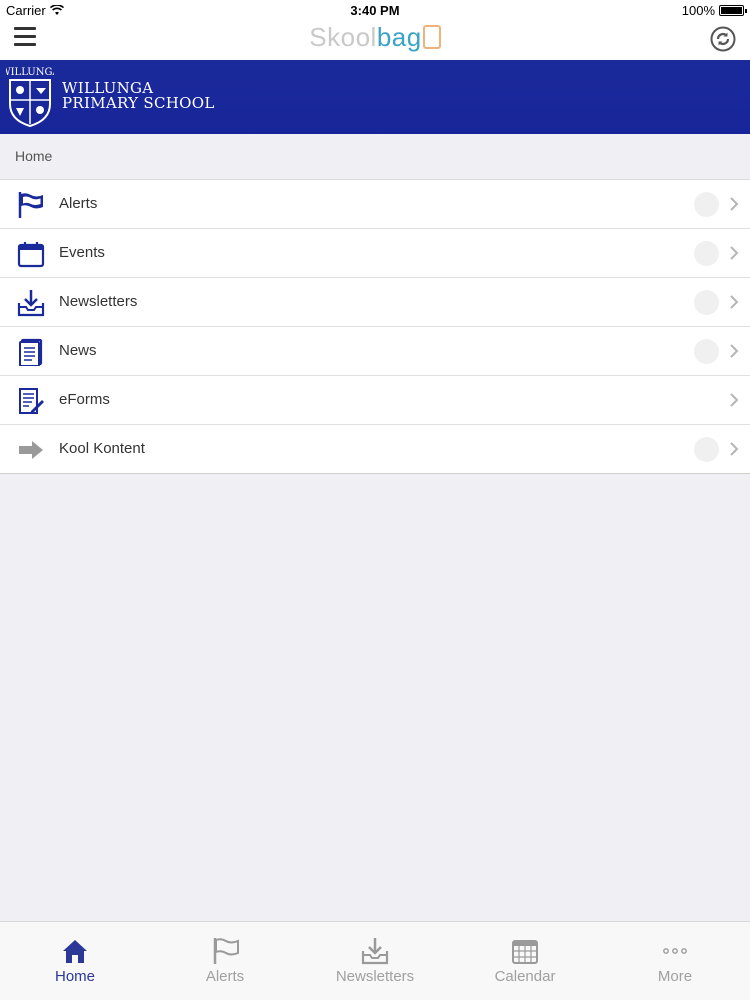  Describe the element at coordinates (78, 203) in the screenshot. I see `menu-item-label: Alerts` at that location.